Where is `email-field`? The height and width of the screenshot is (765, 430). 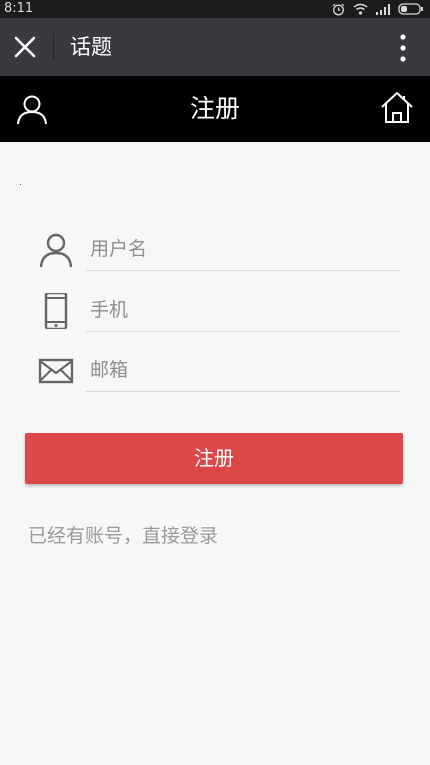 email-field is located at coordinates (219, 371).